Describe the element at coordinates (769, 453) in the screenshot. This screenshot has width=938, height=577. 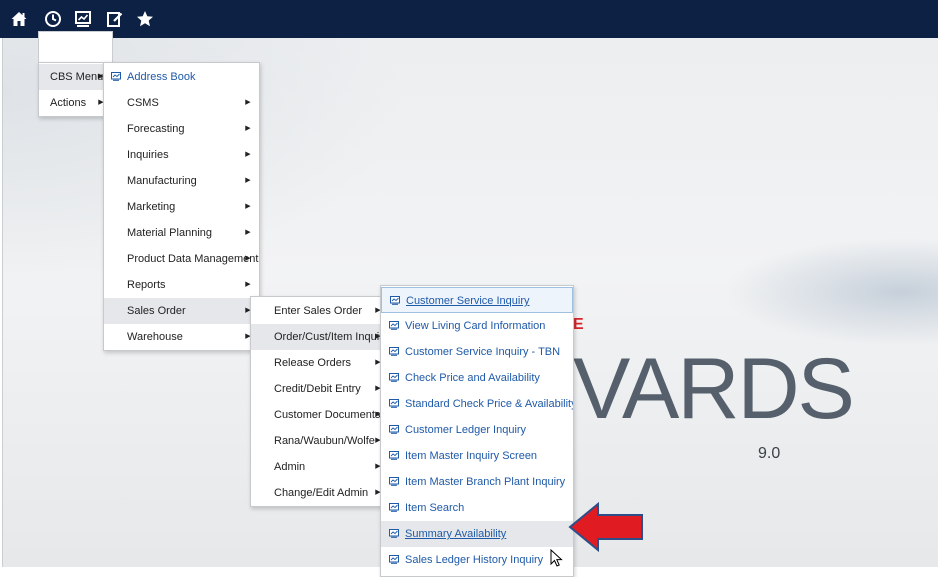
I see `product-version: 9.0` at that location.